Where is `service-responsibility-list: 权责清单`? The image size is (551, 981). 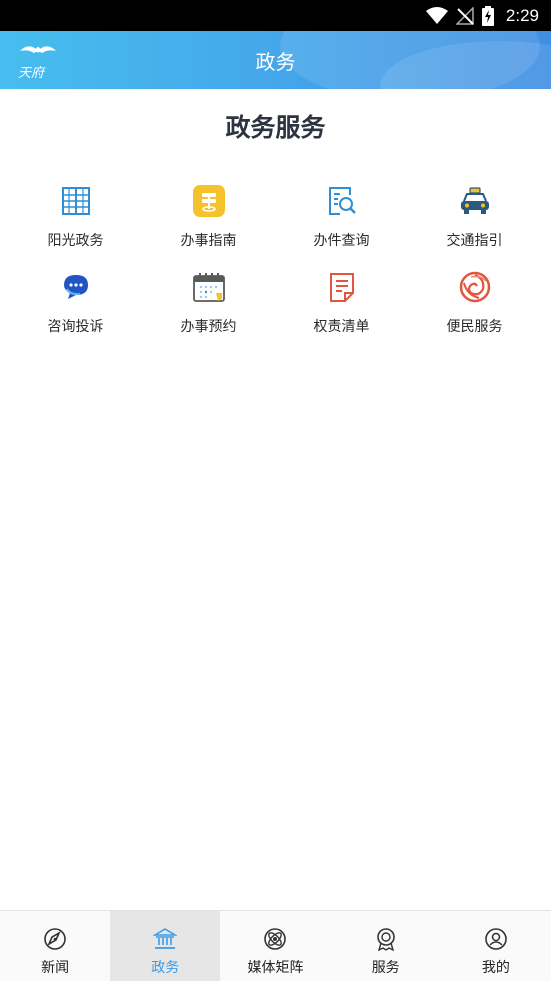 service-responsibility-list: 权责清单 is located at coordinates (341, 302).